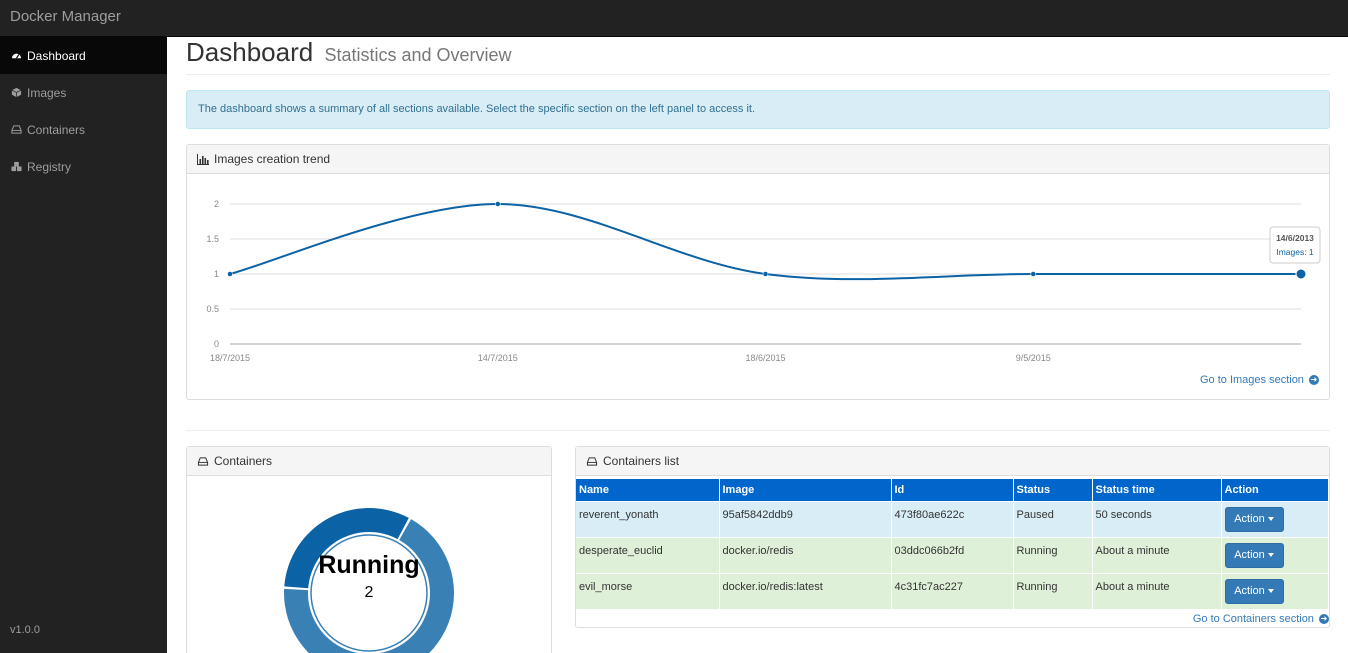  I want to click on panel-title: Containers list, so click(641, 461).